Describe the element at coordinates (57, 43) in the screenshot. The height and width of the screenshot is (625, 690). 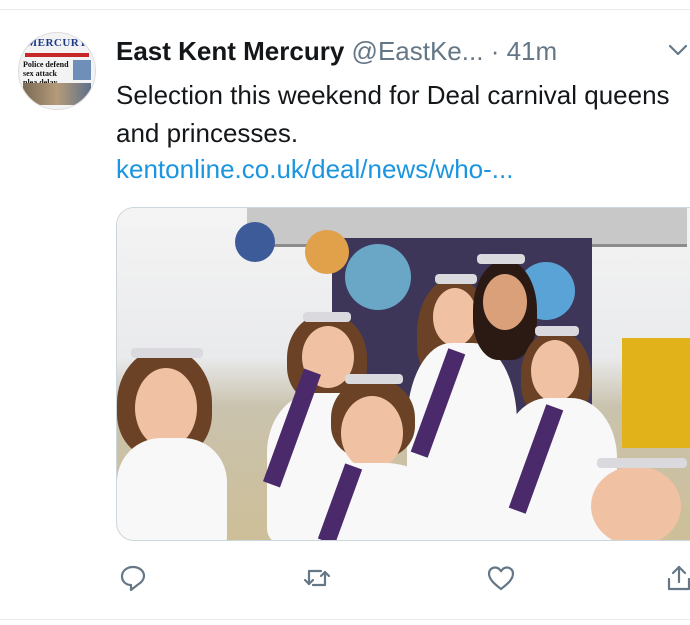
I see `avatar-masthead: MERCURY` at that location.